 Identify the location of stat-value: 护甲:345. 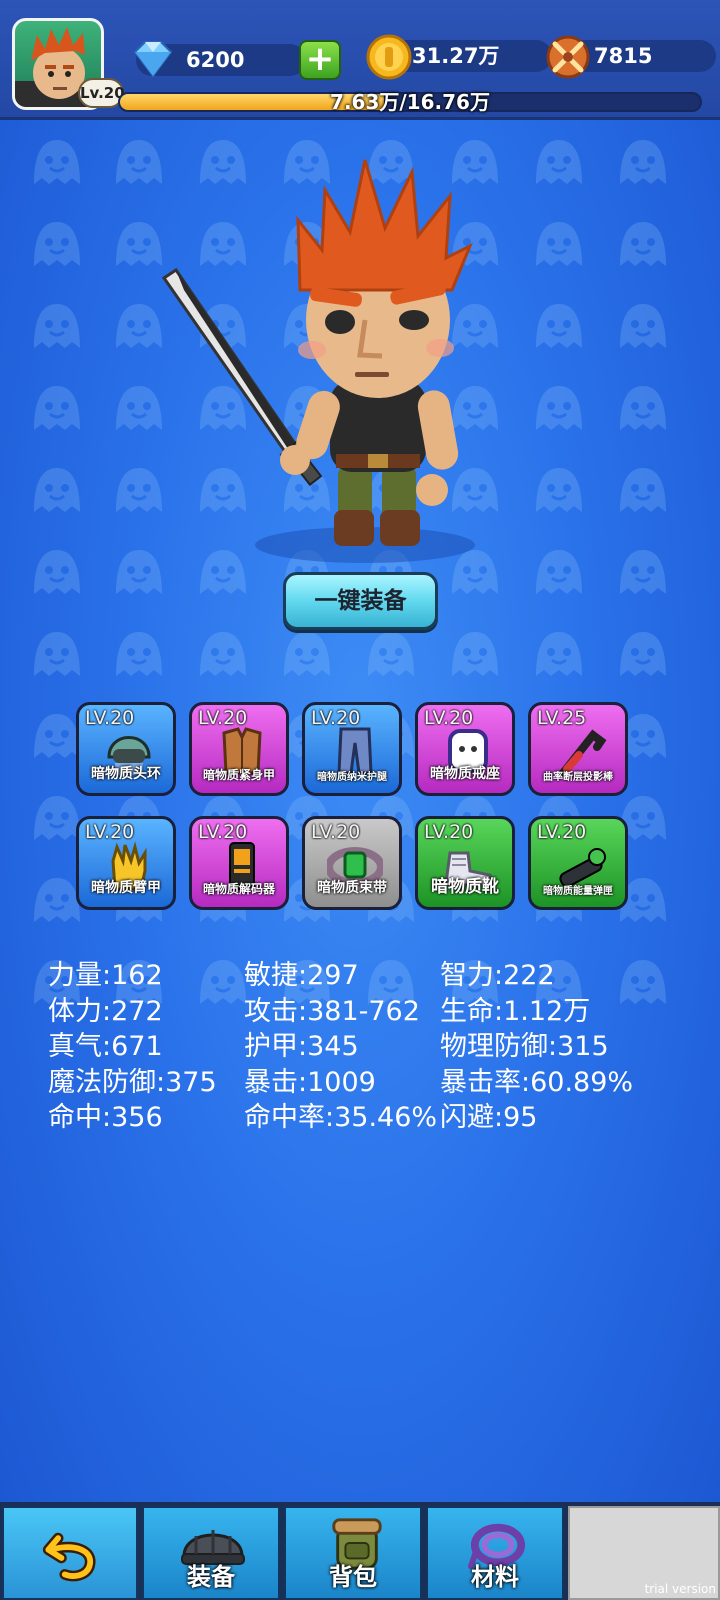
(301, 1046).